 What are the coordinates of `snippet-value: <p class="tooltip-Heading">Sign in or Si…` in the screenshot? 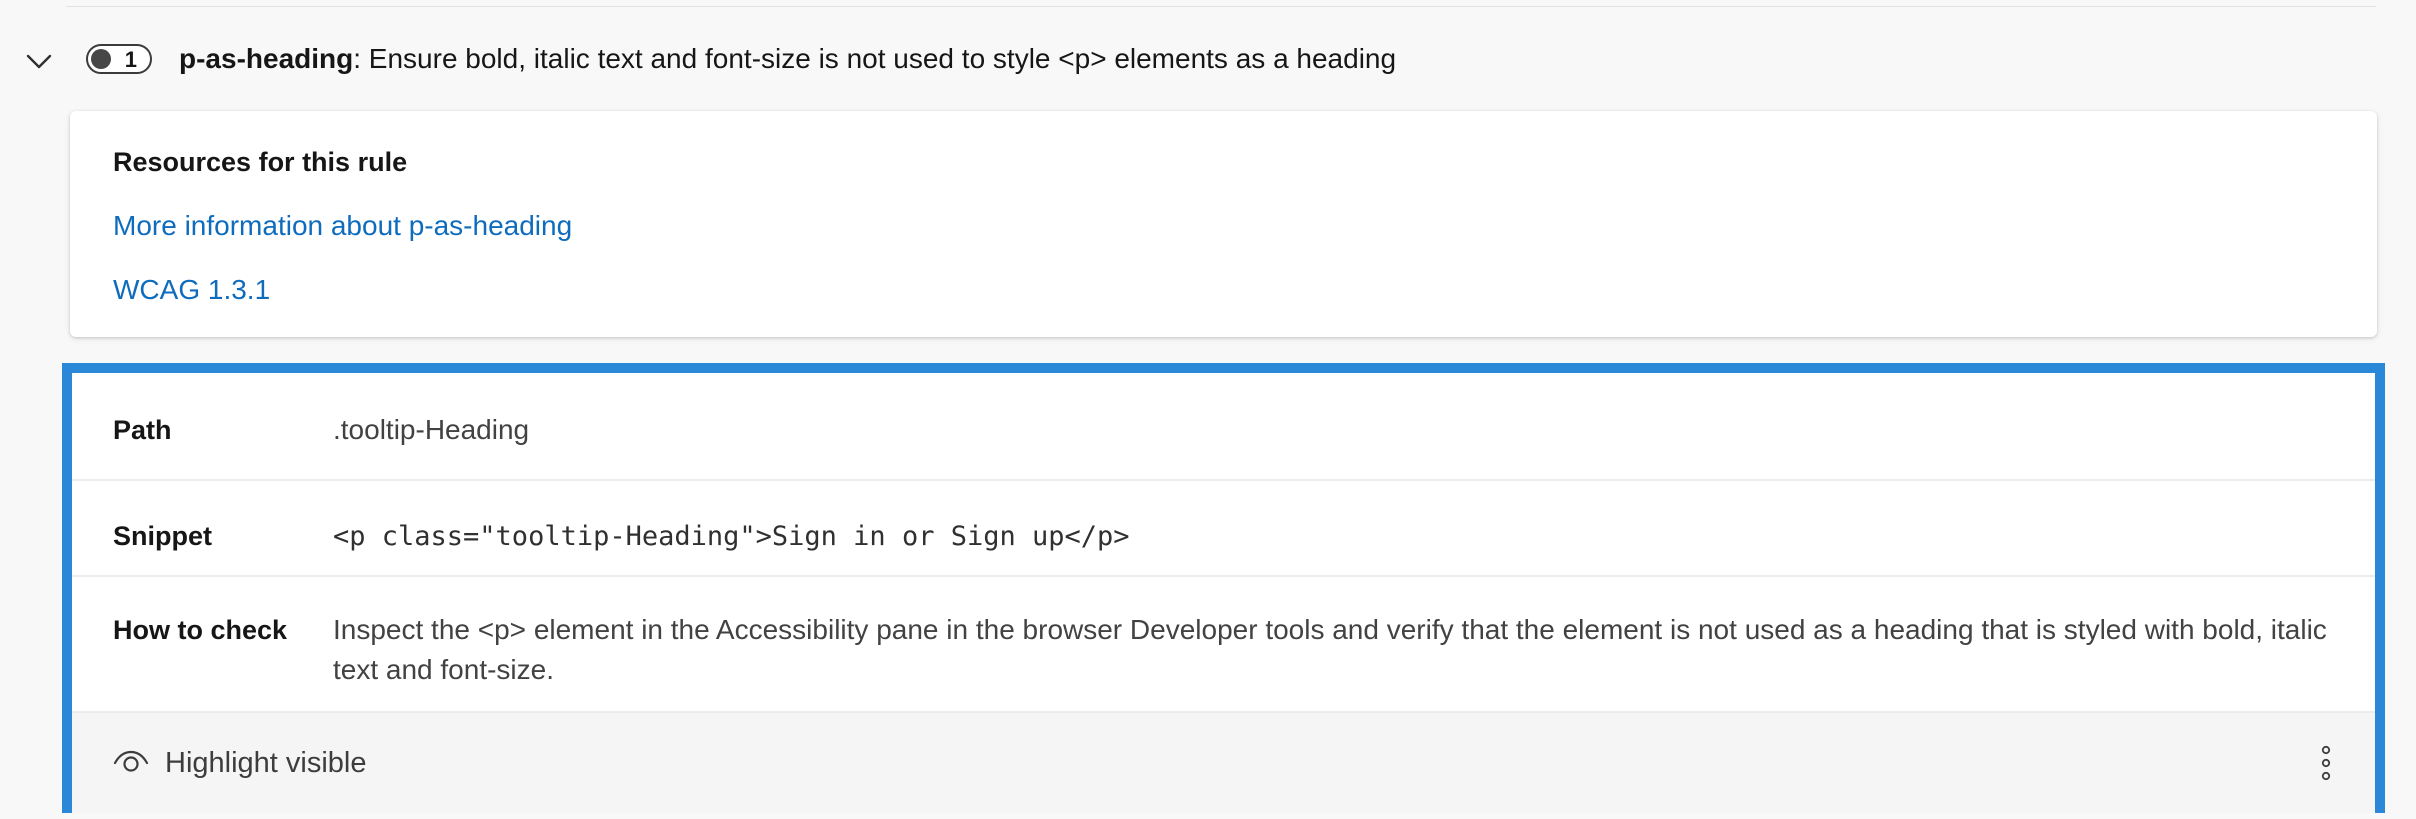 It's located at (731, 536).